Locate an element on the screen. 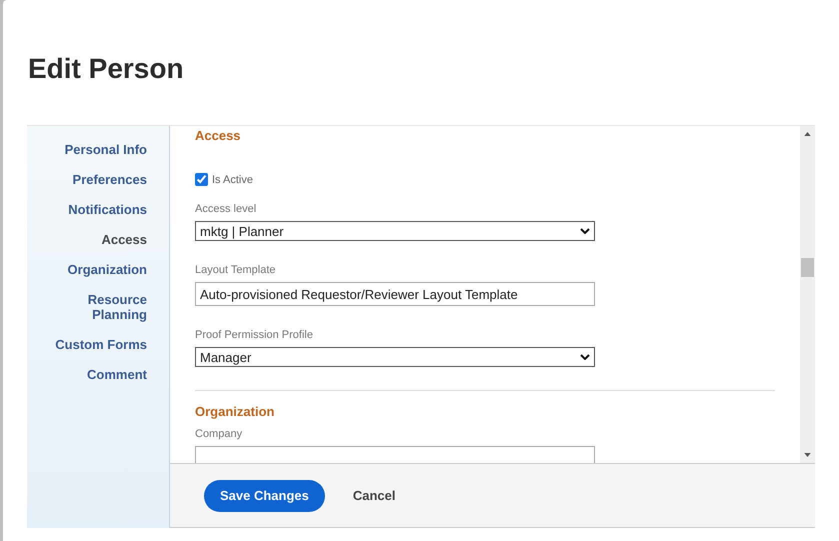 This screenshot has width=839, height=541. sidebar-item: Resource Planning is located at coordinates (108, 307).